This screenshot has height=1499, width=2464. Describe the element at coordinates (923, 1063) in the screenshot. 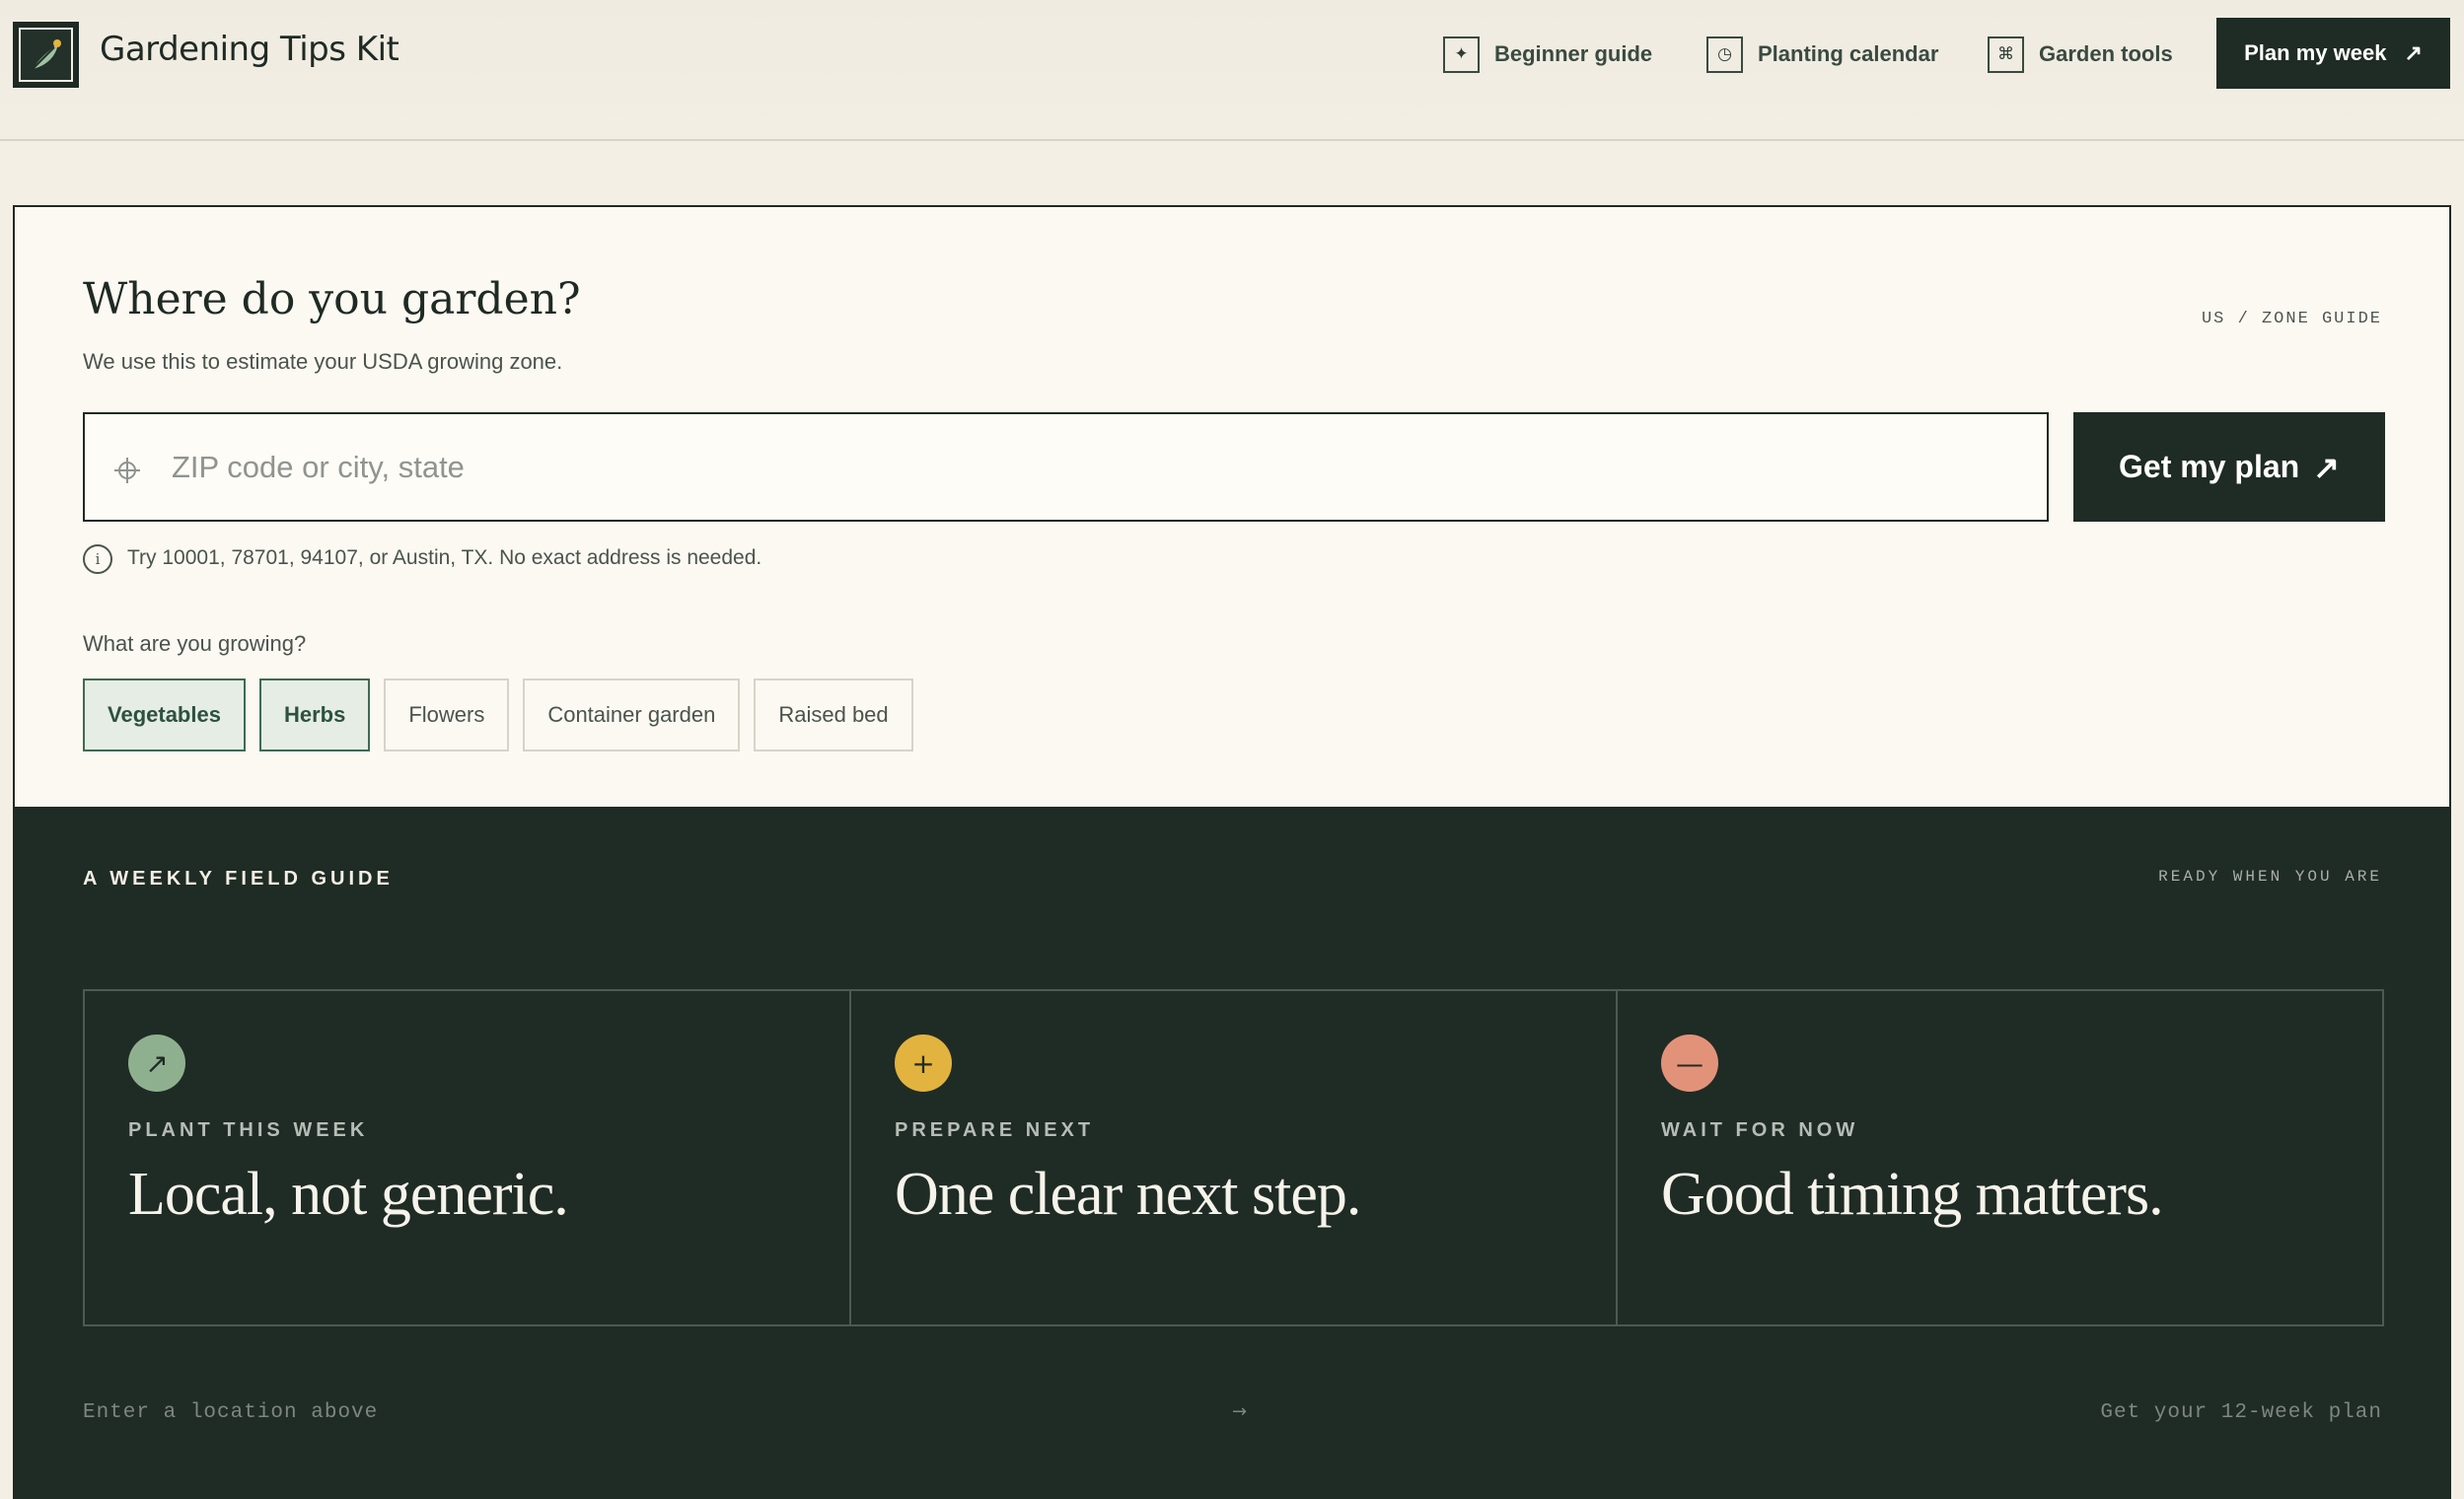

I see `plus-icon: +` at that location.